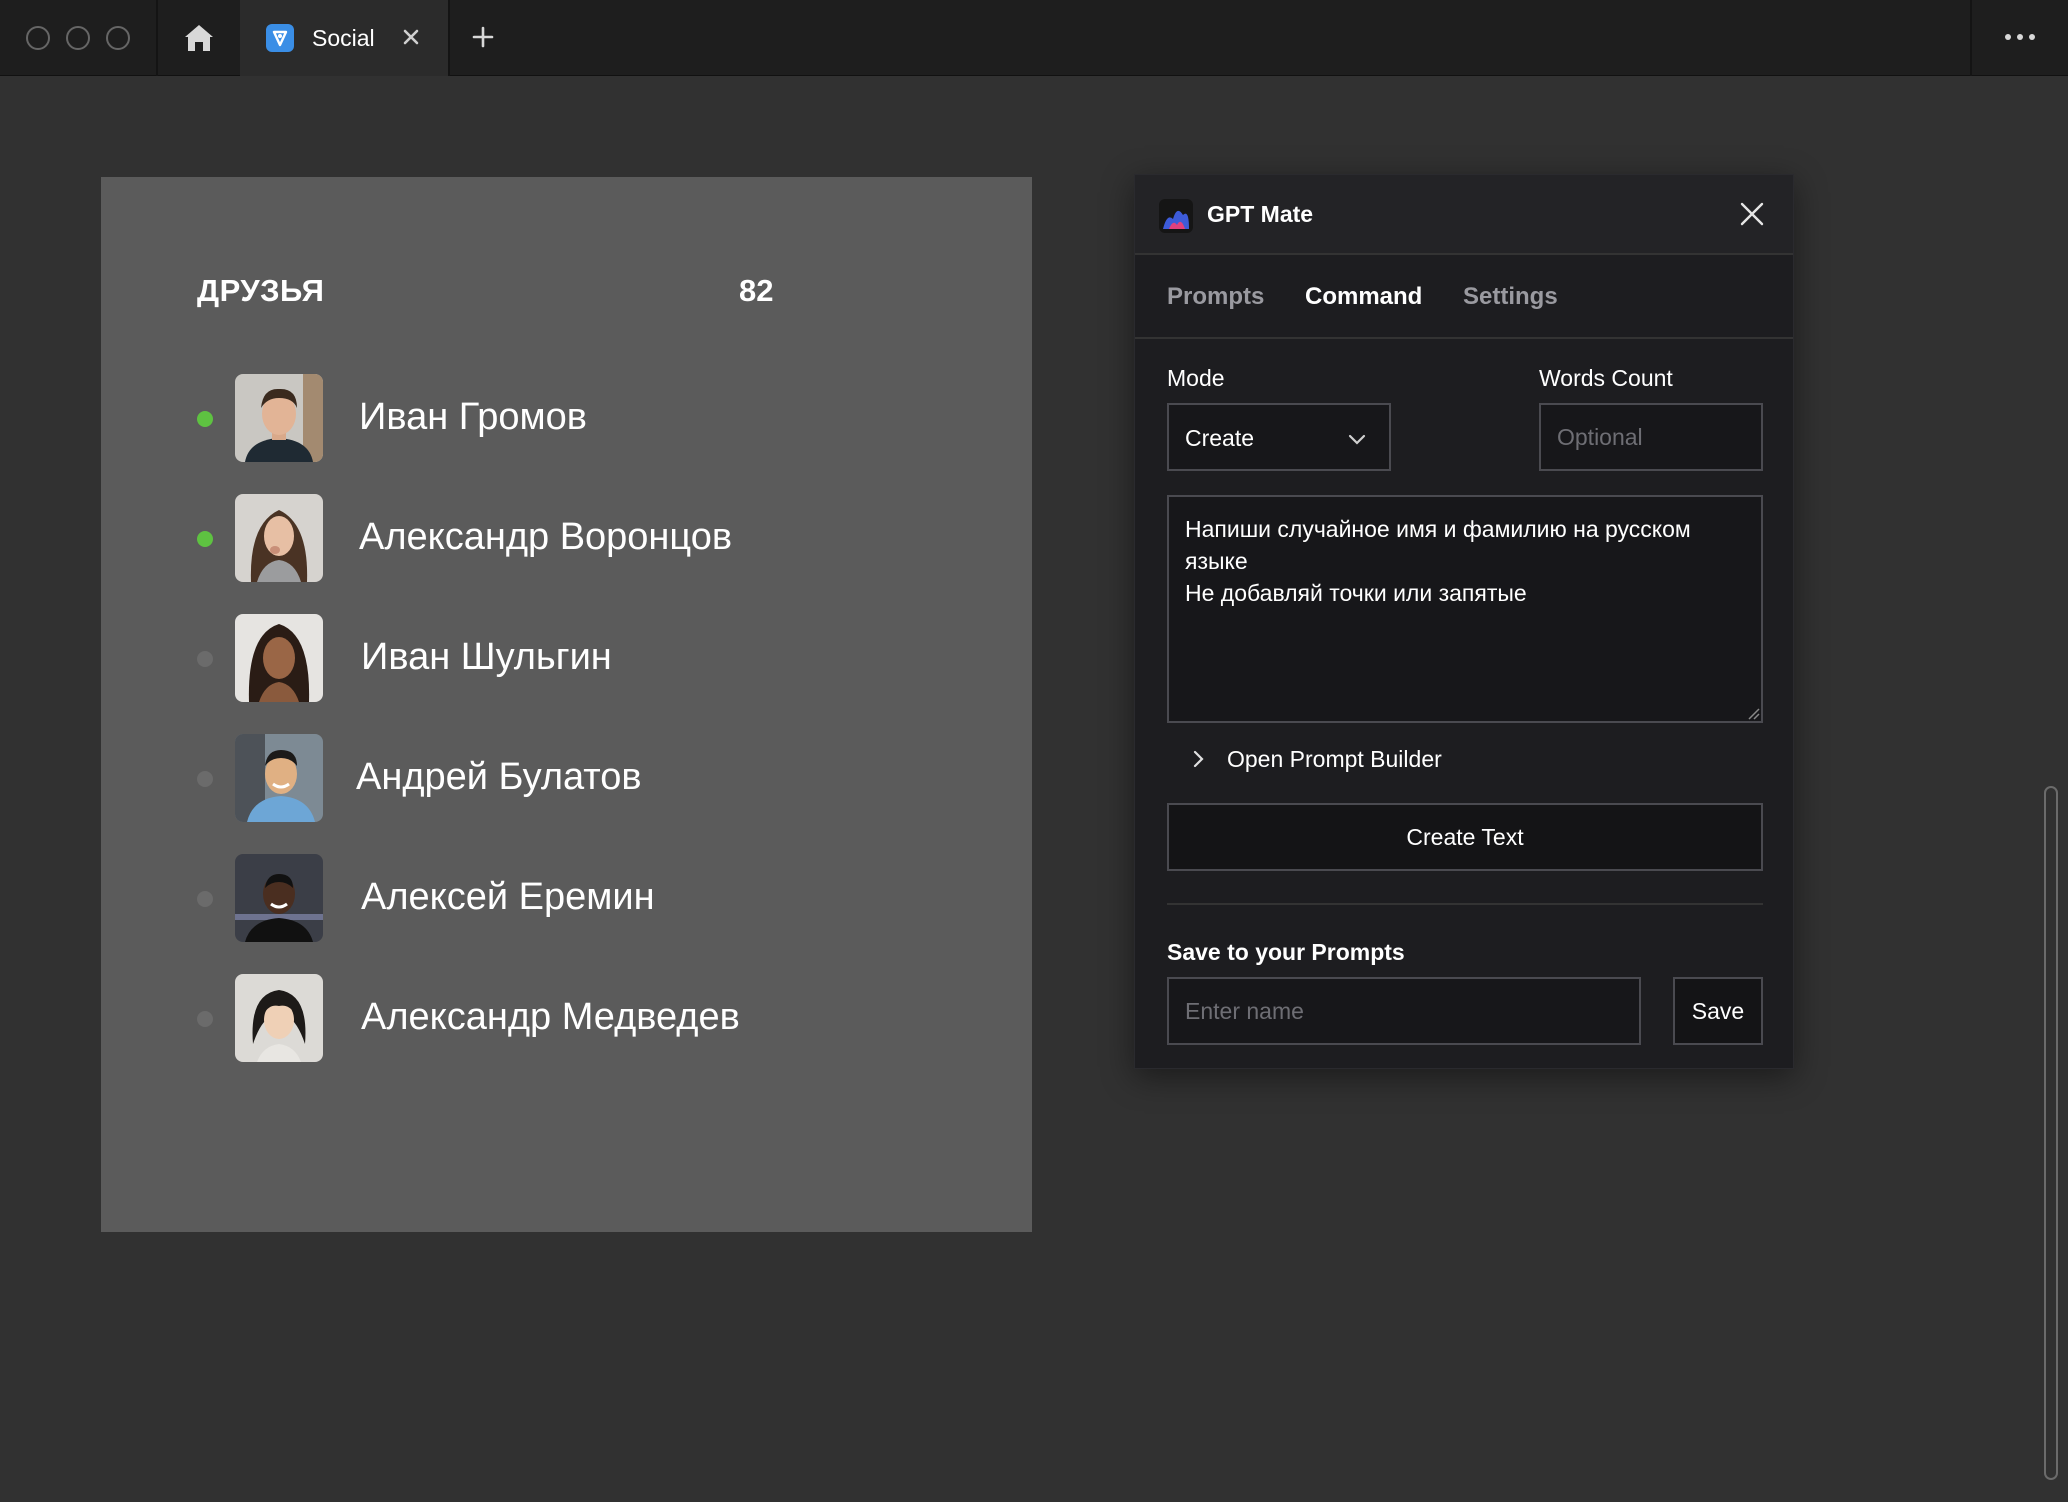 The height and width of the screenshot is (1502, 2068). Describe the element at coordinates (486, 657) in the screenshot. I see `friend-name: Иван Шульгин` at that location.